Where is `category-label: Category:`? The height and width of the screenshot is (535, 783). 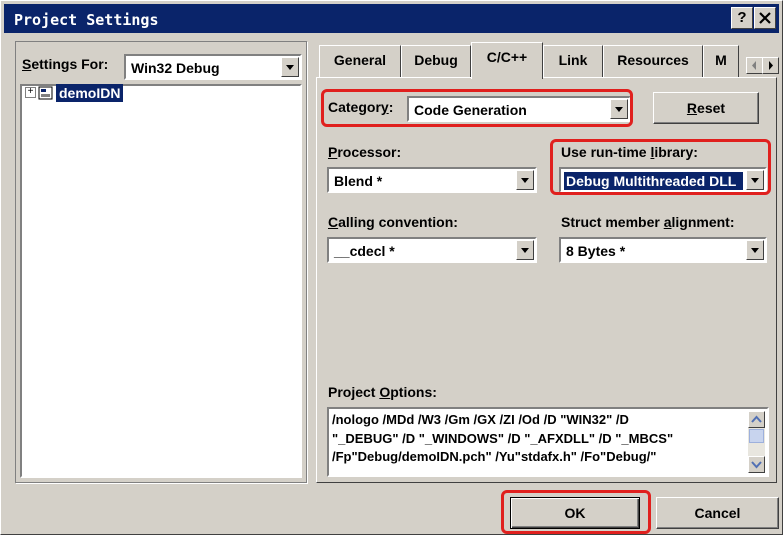 category-label: Category: is located at coordinates (361, 107).